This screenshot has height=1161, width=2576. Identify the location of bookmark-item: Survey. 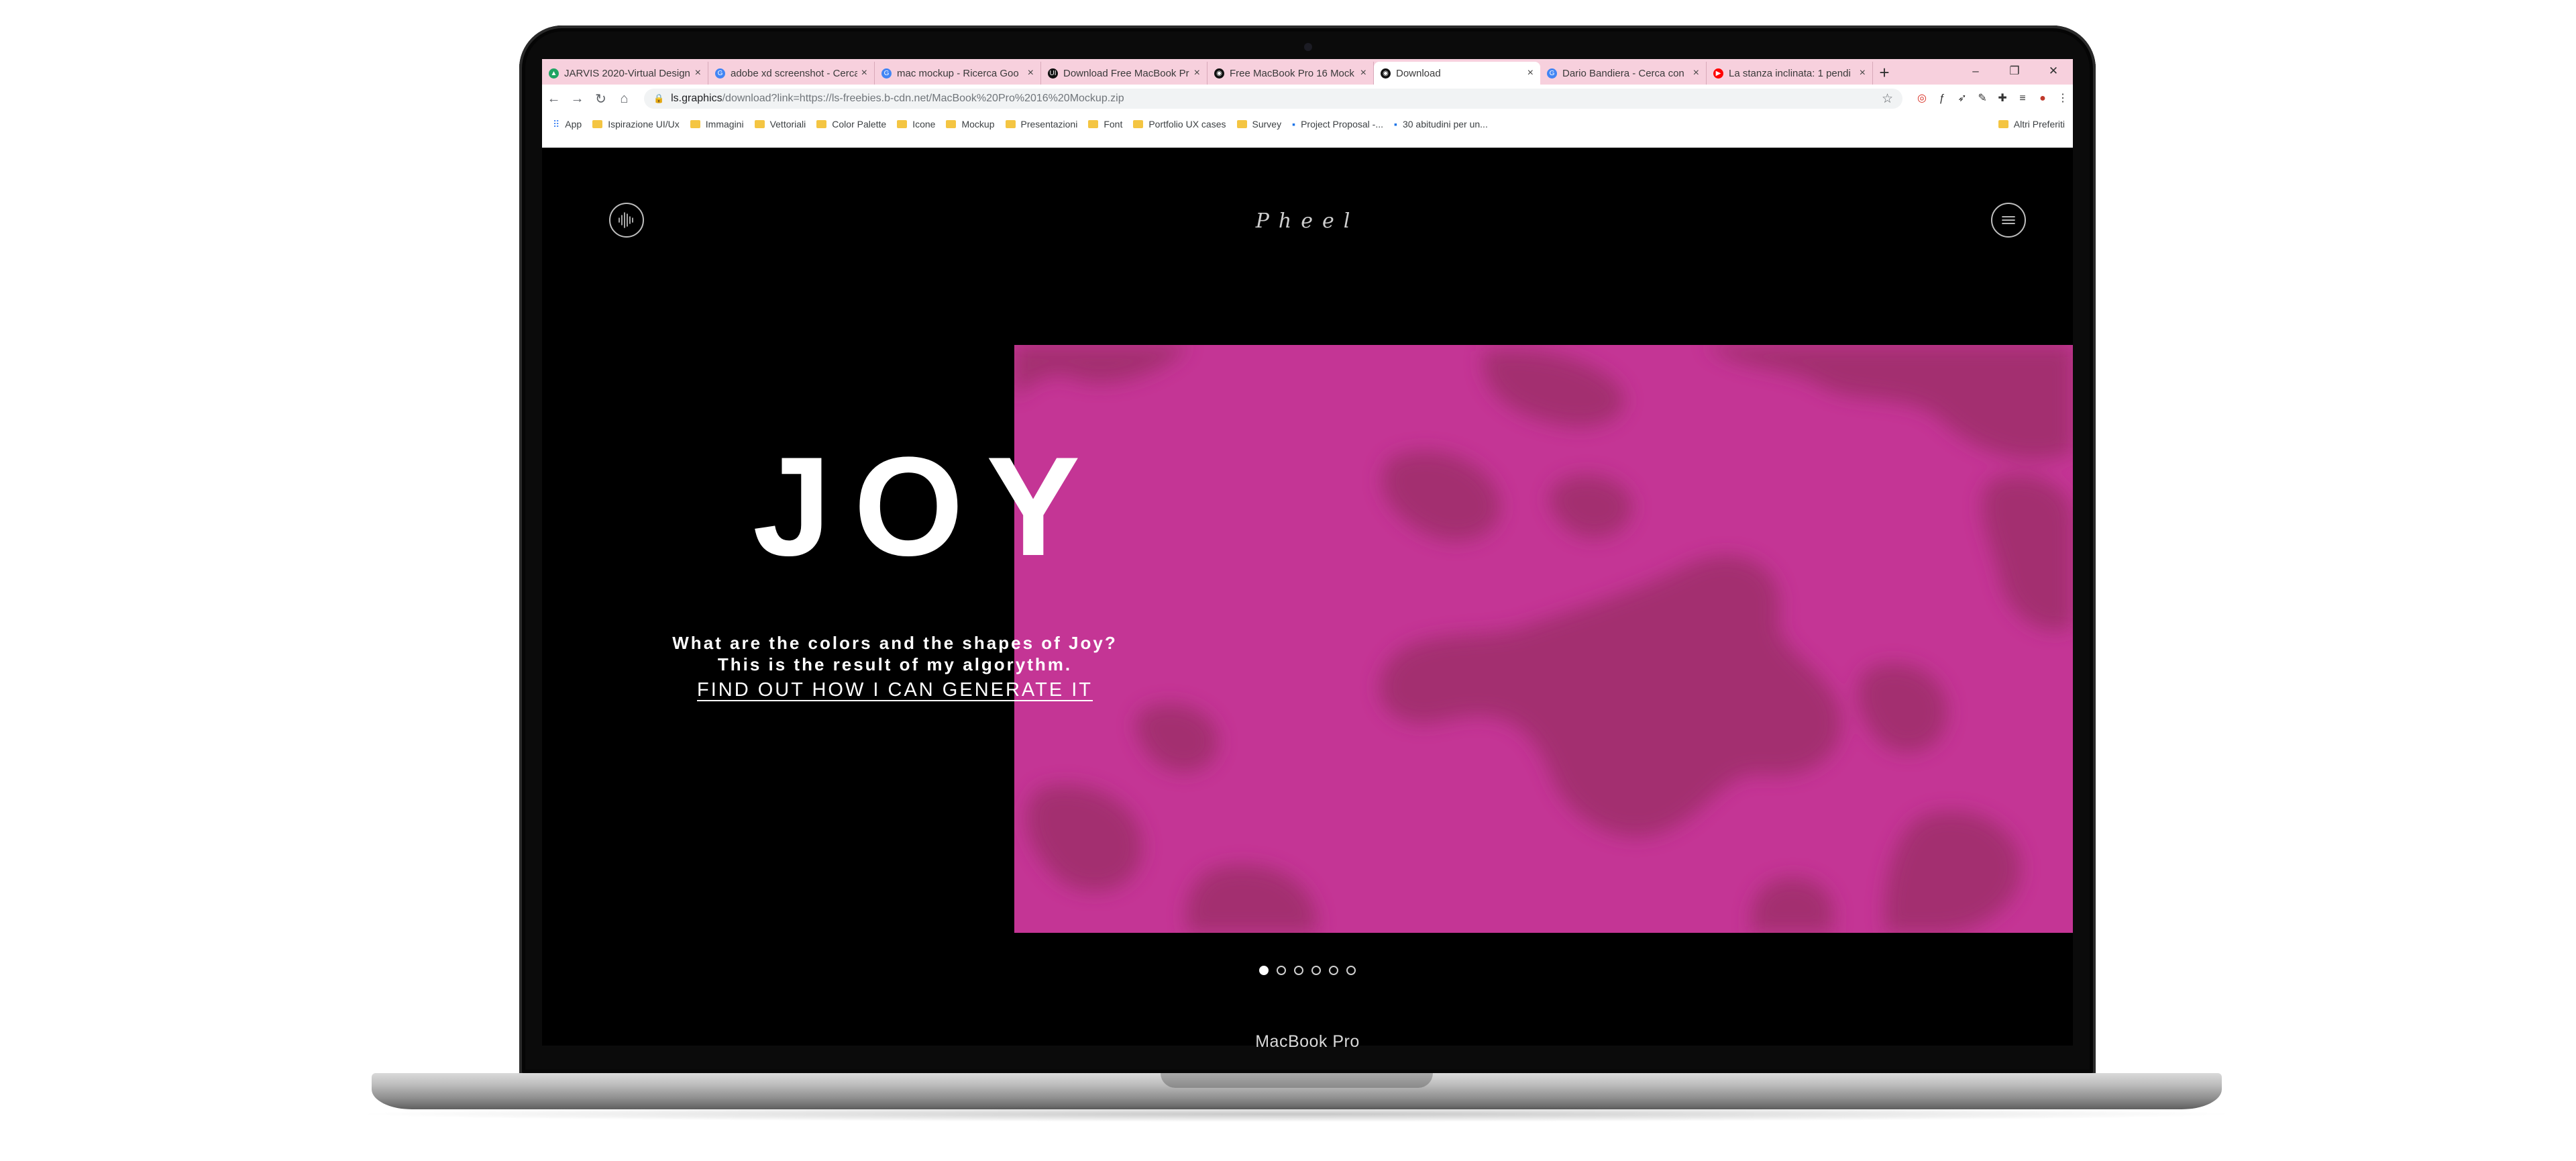
(1258, 125).